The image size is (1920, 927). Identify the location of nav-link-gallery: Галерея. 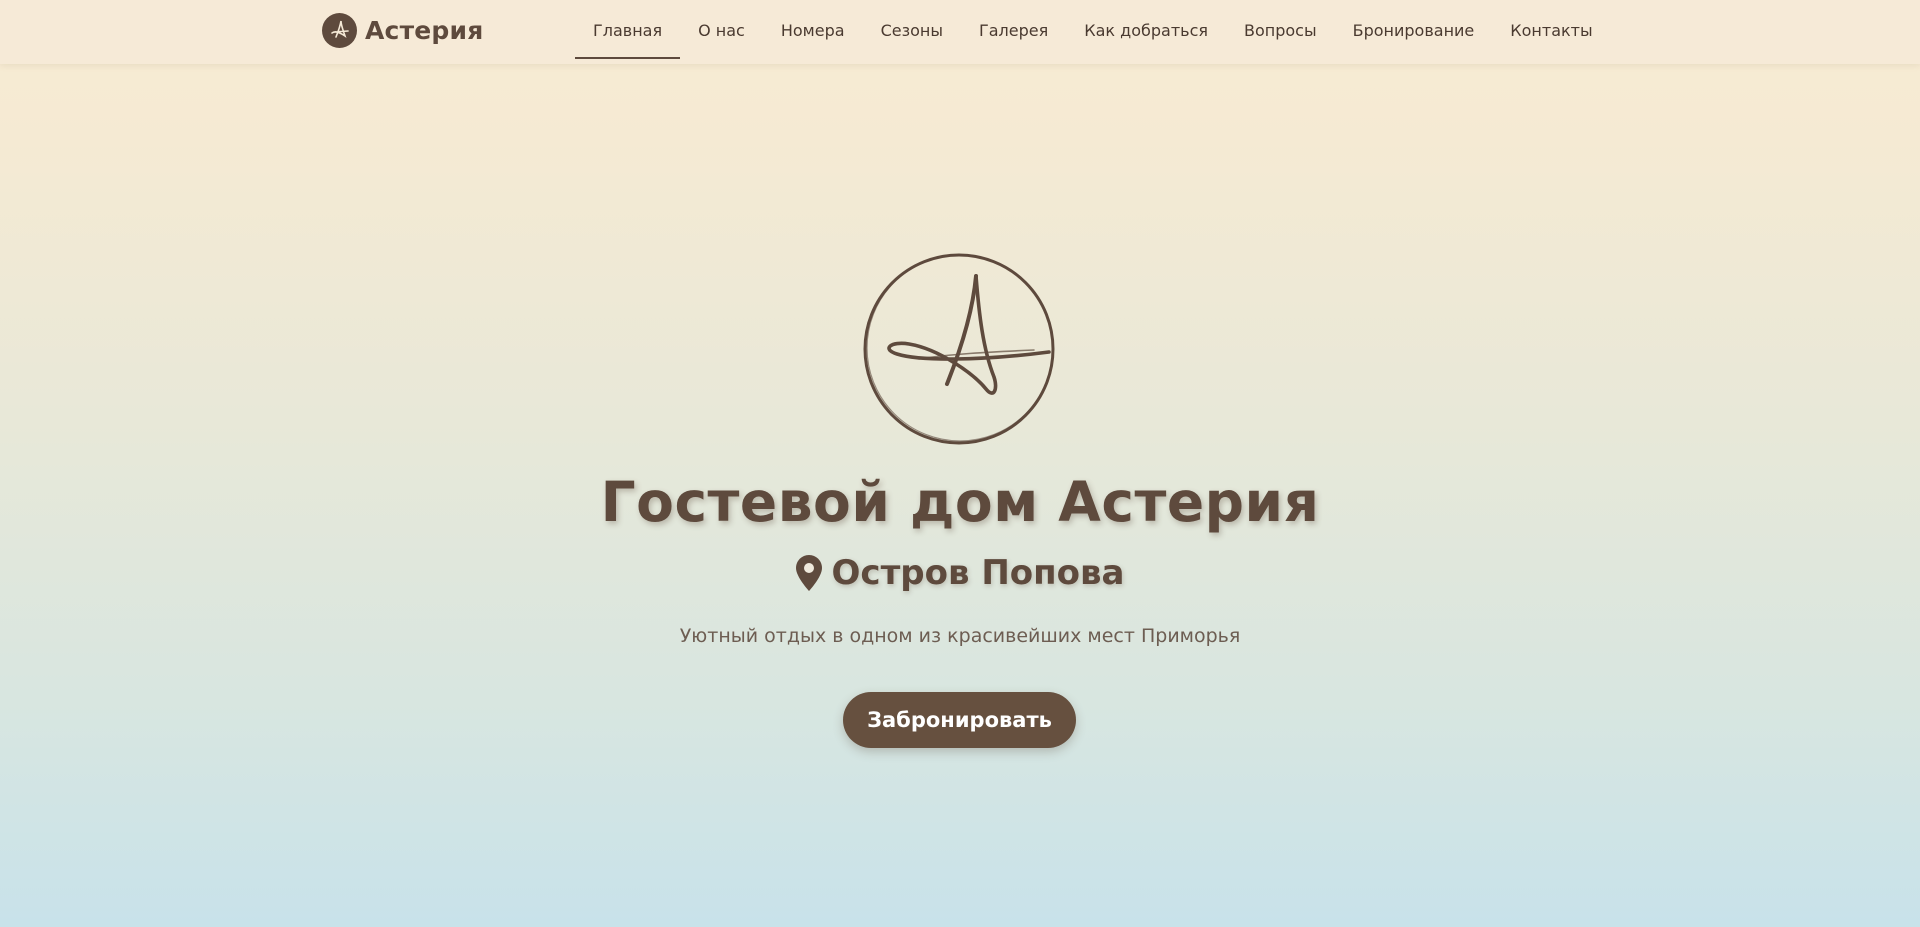
(1013, 30).